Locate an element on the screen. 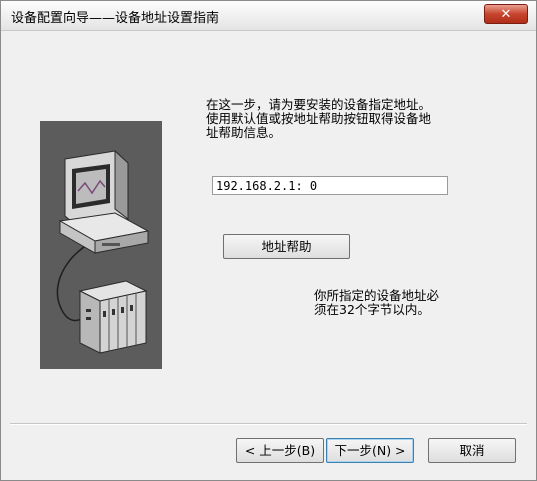 The height and width of the screenshot is (481, 537). close-button: ✕ is located at coordinates (506, 14).